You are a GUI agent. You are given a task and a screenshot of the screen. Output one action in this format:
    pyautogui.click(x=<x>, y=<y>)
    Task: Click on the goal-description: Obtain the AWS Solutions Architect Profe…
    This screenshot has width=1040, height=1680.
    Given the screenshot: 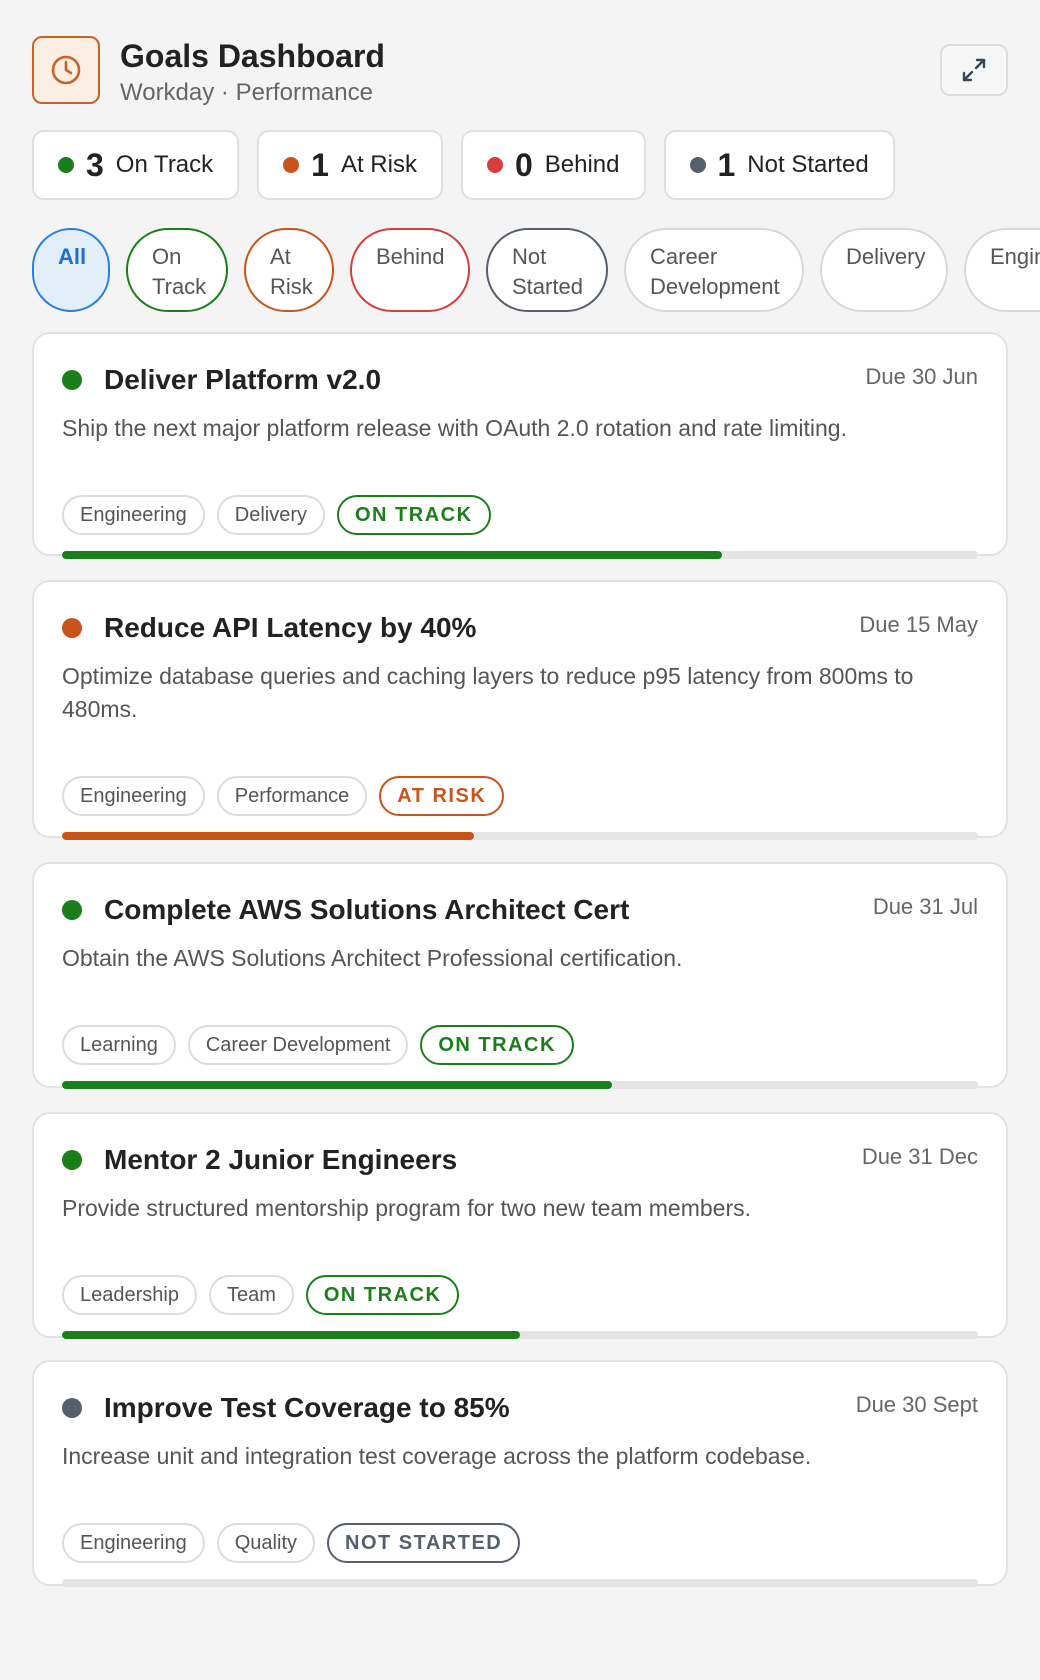 What is the action you would take?
    pyautogui.click(x=372, y=958)
    